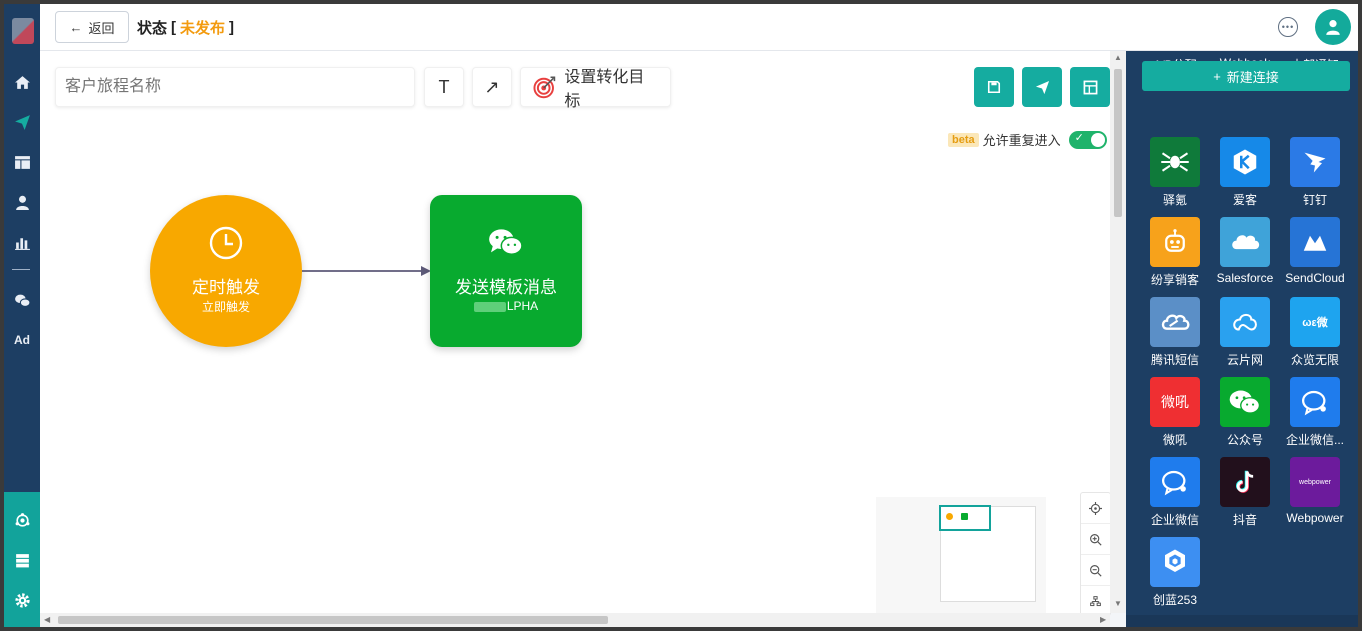 This screenshot has height=631, width=1362. I want to click on zoom-in-button, so click(1095, 539).